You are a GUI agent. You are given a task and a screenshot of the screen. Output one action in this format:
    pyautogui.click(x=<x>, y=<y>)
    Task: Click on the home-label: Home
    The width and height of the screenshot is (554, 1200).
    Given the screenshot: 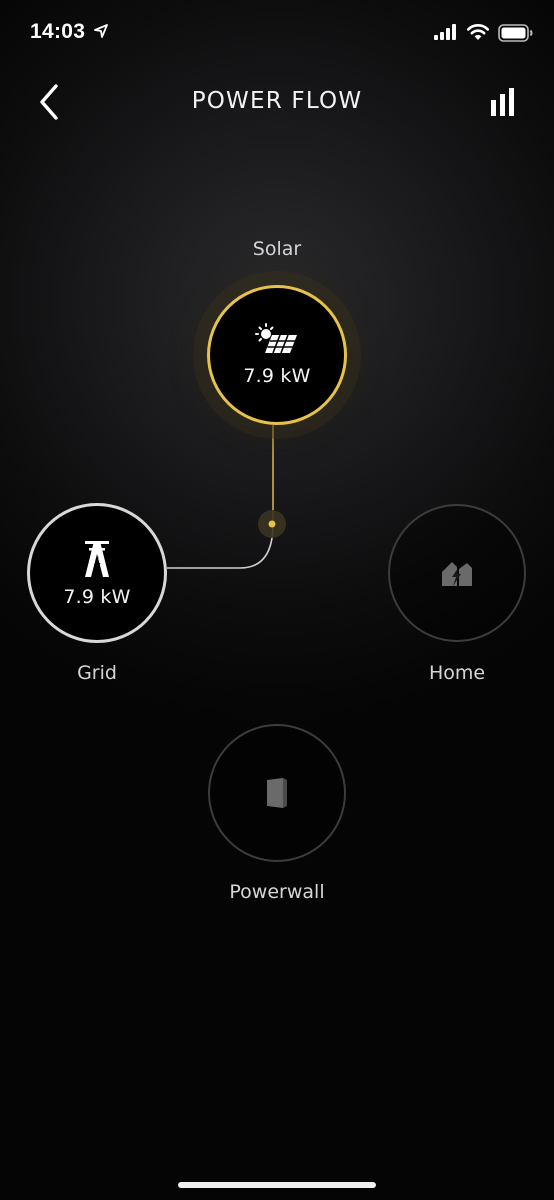 What is the action you would take?
    pyautogui.click(x=457, y=673)
    